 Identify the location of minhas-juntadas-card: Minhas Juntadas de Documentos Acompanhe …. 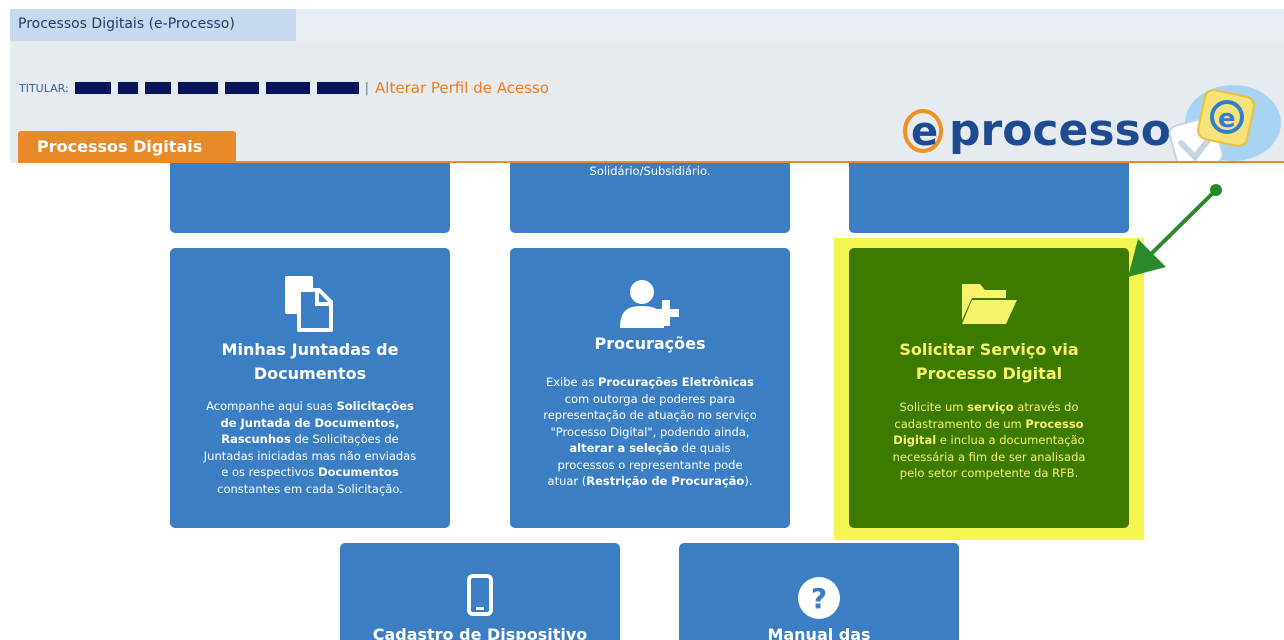
(310, 388).